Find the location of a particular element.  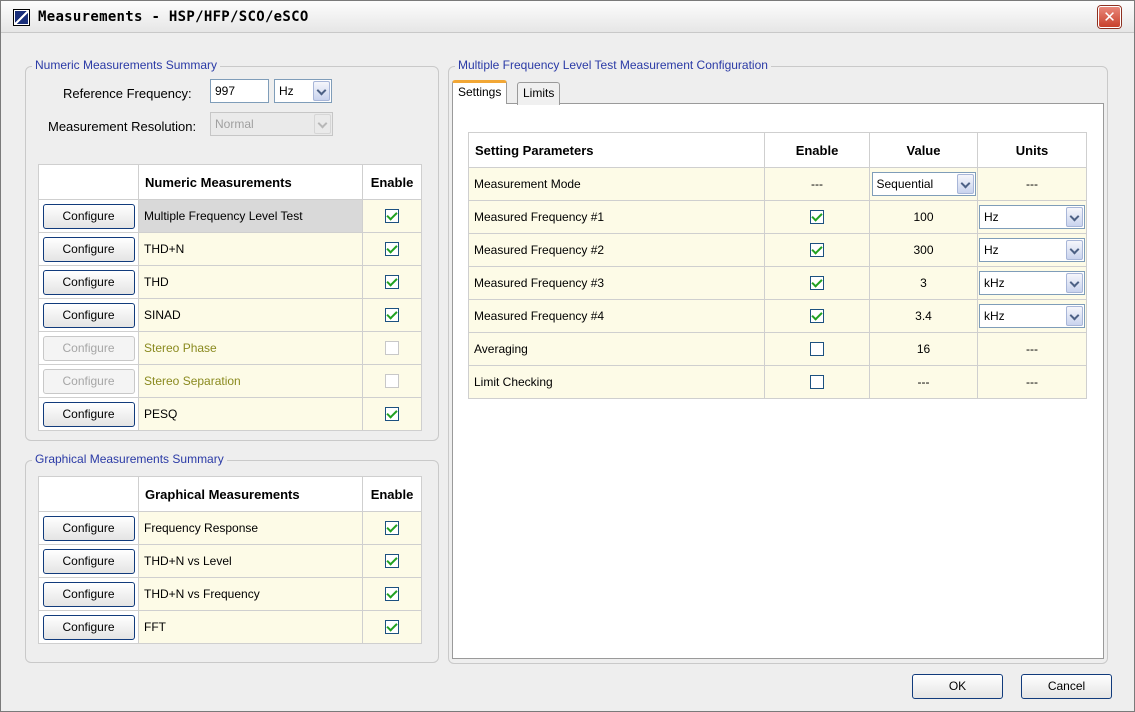

frequency-value: 3 is located at coordinates (923, 283).